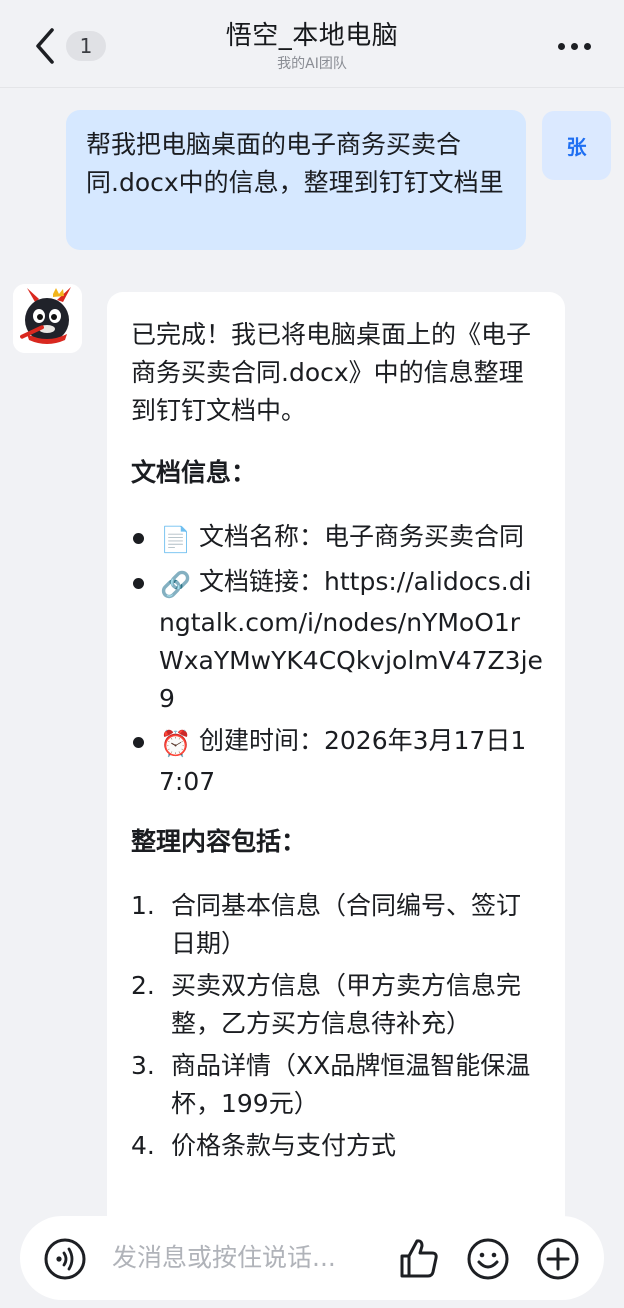  What do you see at coordinates (488, 1259) in the screenshot?
I see `emoji-icon` at bounding box center [488, 1259].